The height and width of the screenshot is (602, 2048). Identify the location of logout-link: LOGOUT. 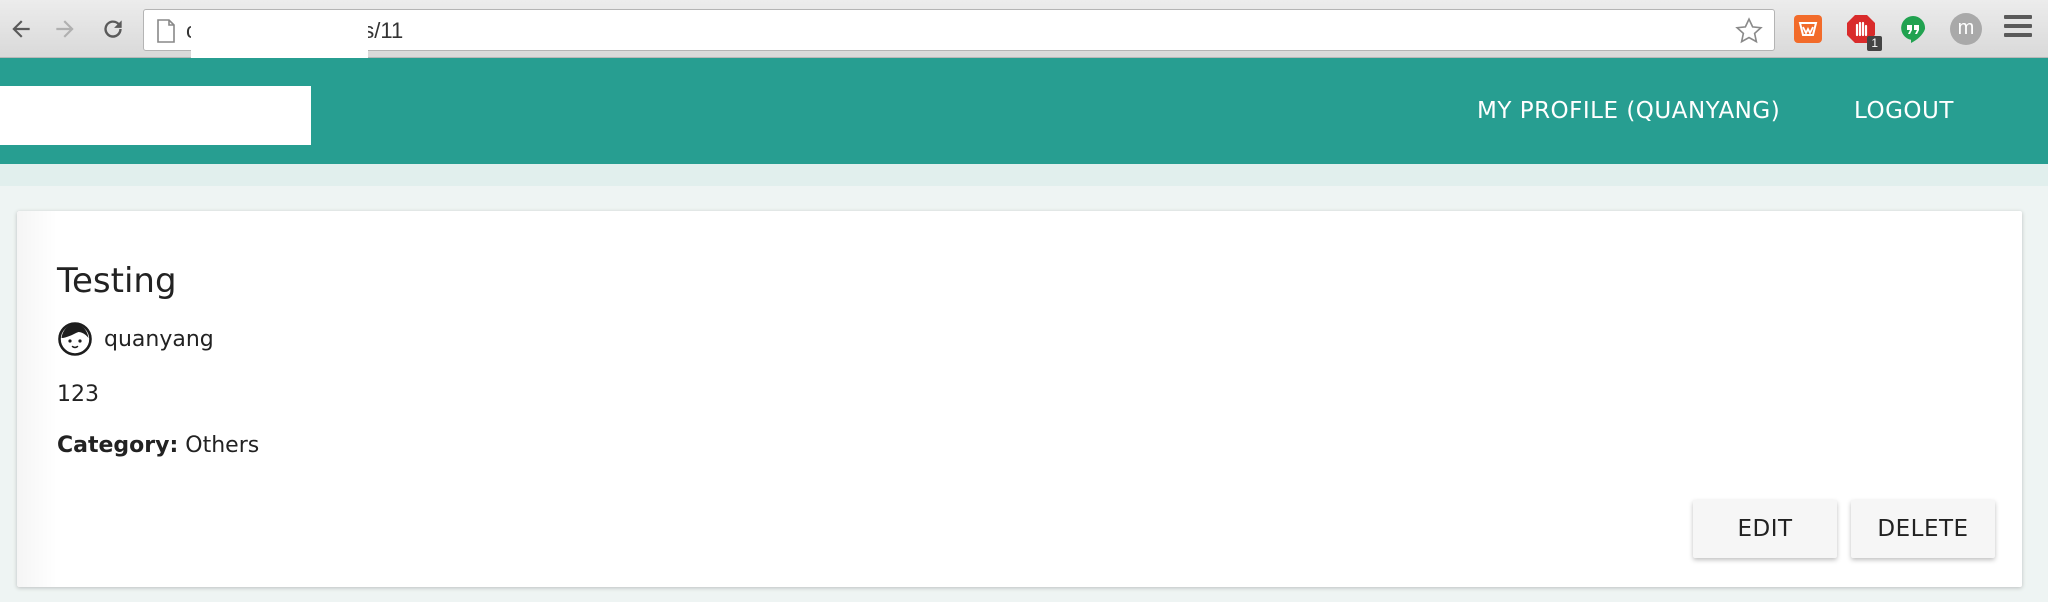
(1904, 111).